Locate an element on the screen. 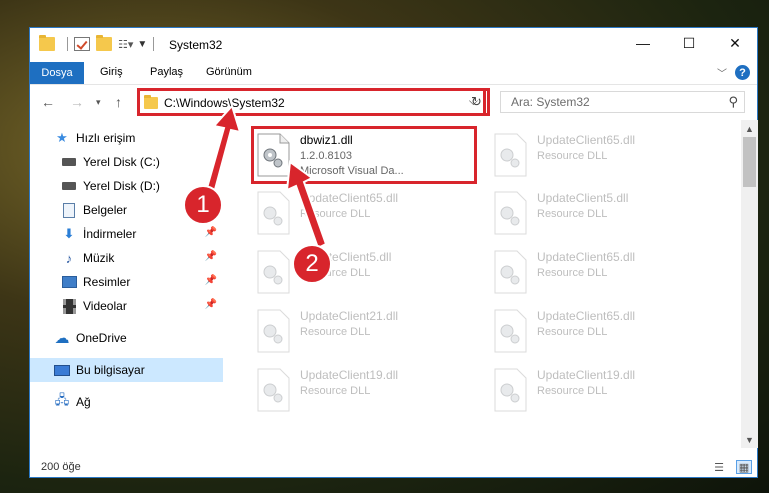 This screenshot has width=769, height=493. callout-badge-2: 2 is located at coordinates (312, 264).